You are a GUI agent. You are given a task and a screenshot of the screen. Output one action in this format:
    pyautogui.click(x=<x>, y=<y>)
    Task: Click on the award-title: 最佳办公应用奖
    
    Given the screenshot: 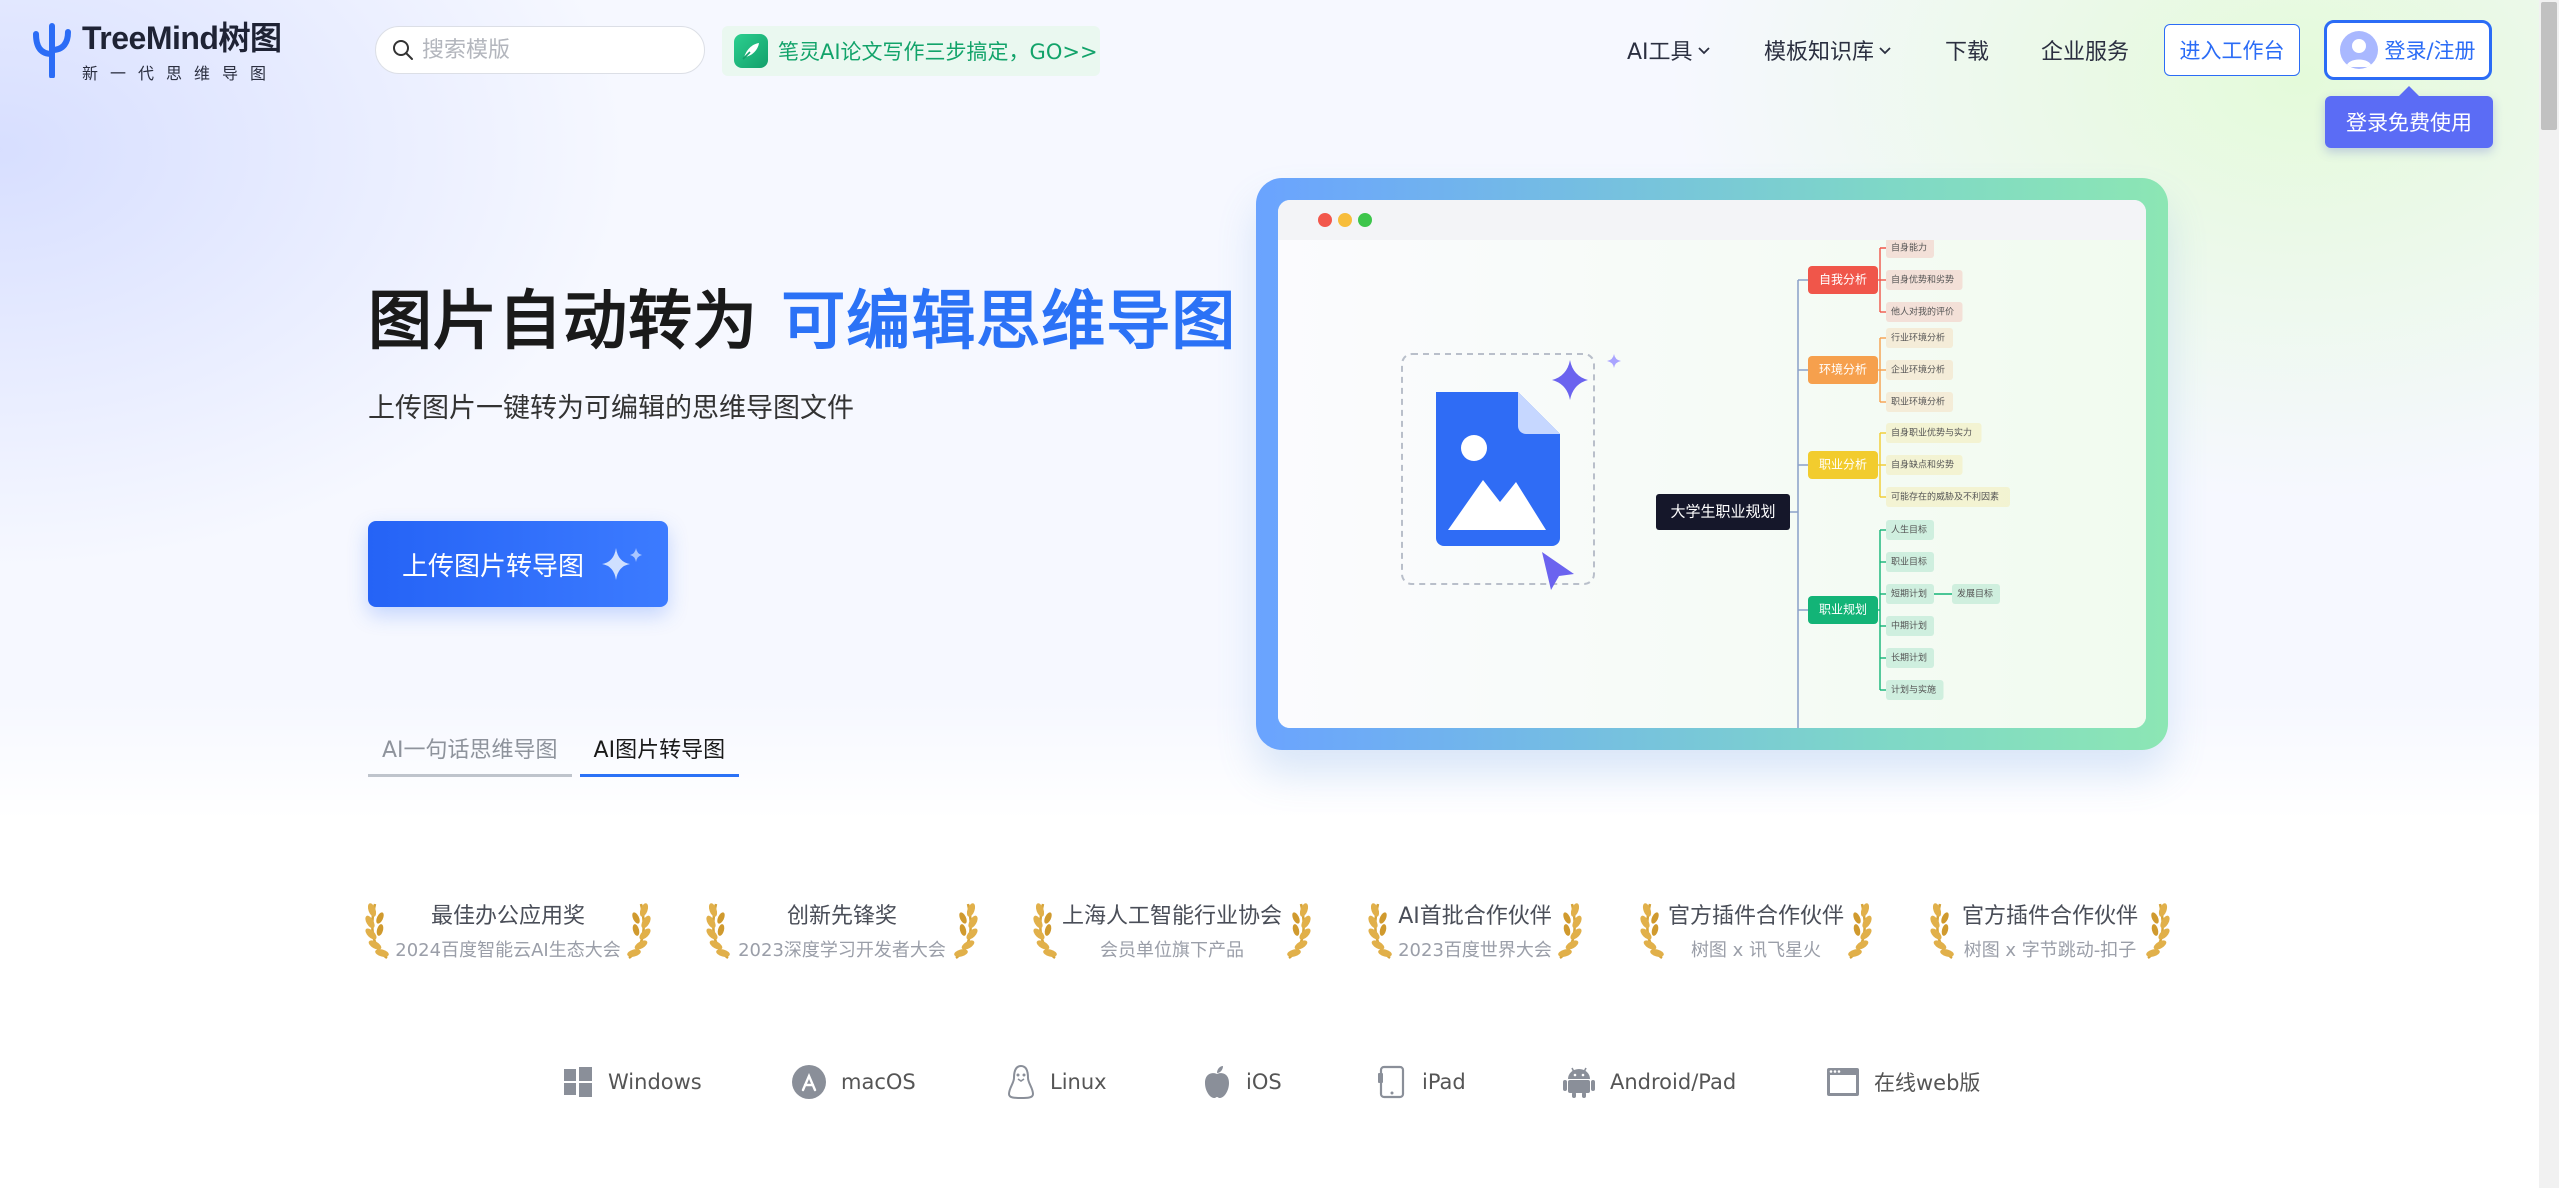 What is the action you would take?
    pyautogui.click(x=507, y=916)
    